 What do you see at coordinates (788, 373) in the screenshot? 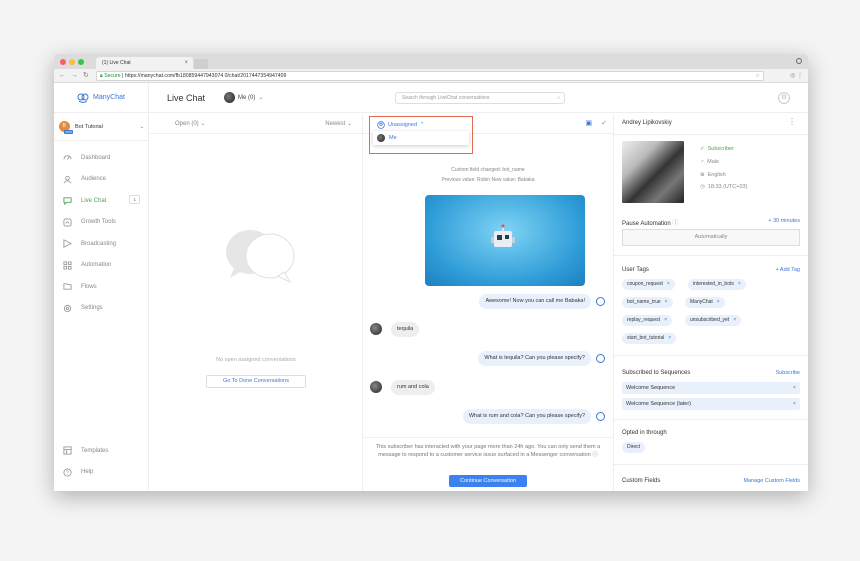
I see `subscribe-link: Subscribe` at bounding box center [788, 373].